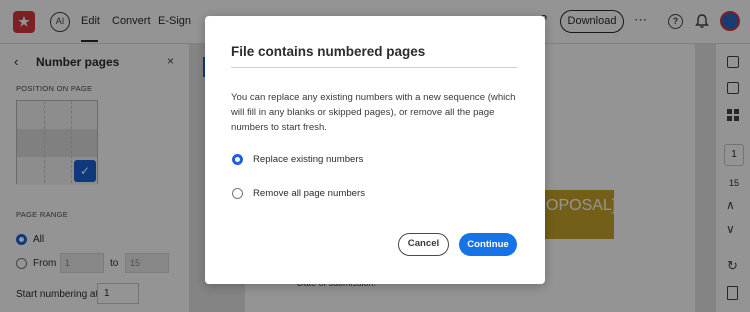 The height and width of the screenshot is (312, 750). What do you see at coordinates (237, 159) in the screenshot?
I see `radio-replace` at bounding box center [237, 159].